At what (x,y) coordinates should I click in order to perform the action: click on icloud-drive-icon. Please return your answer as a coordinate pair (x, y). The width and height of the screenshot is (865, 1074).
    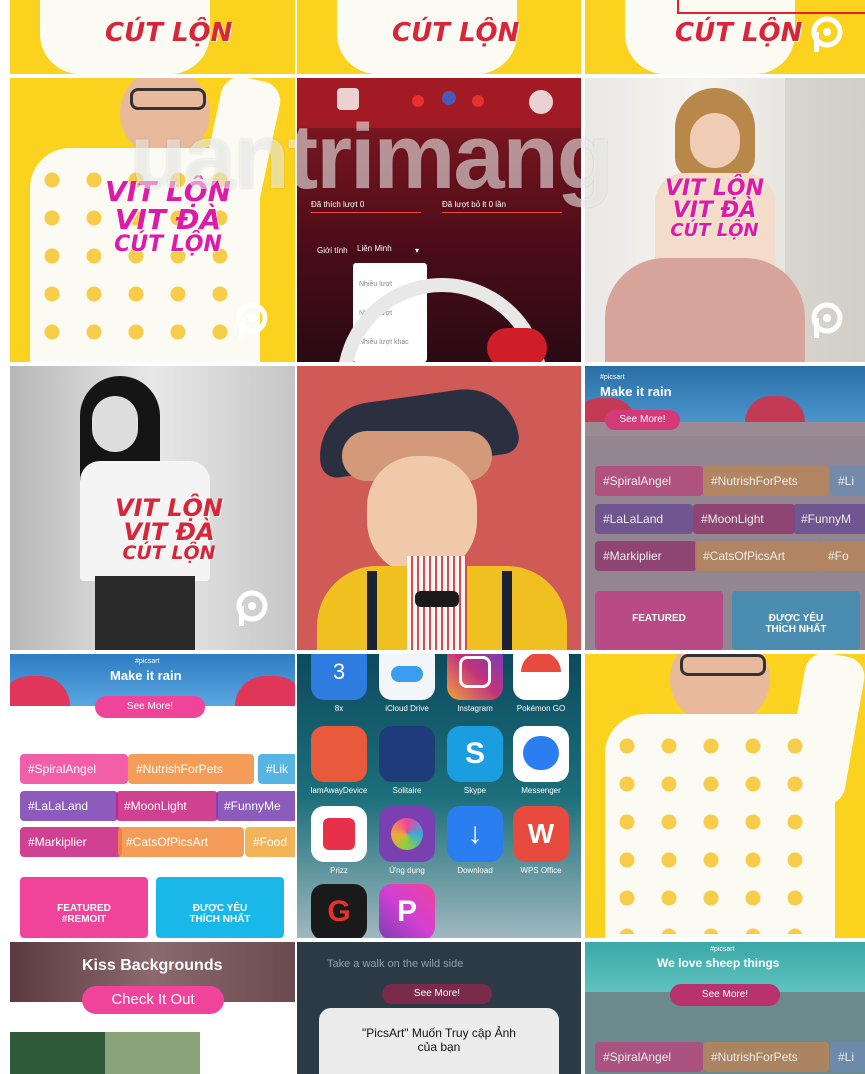
    Looking at the image, I should click on (407, 677).